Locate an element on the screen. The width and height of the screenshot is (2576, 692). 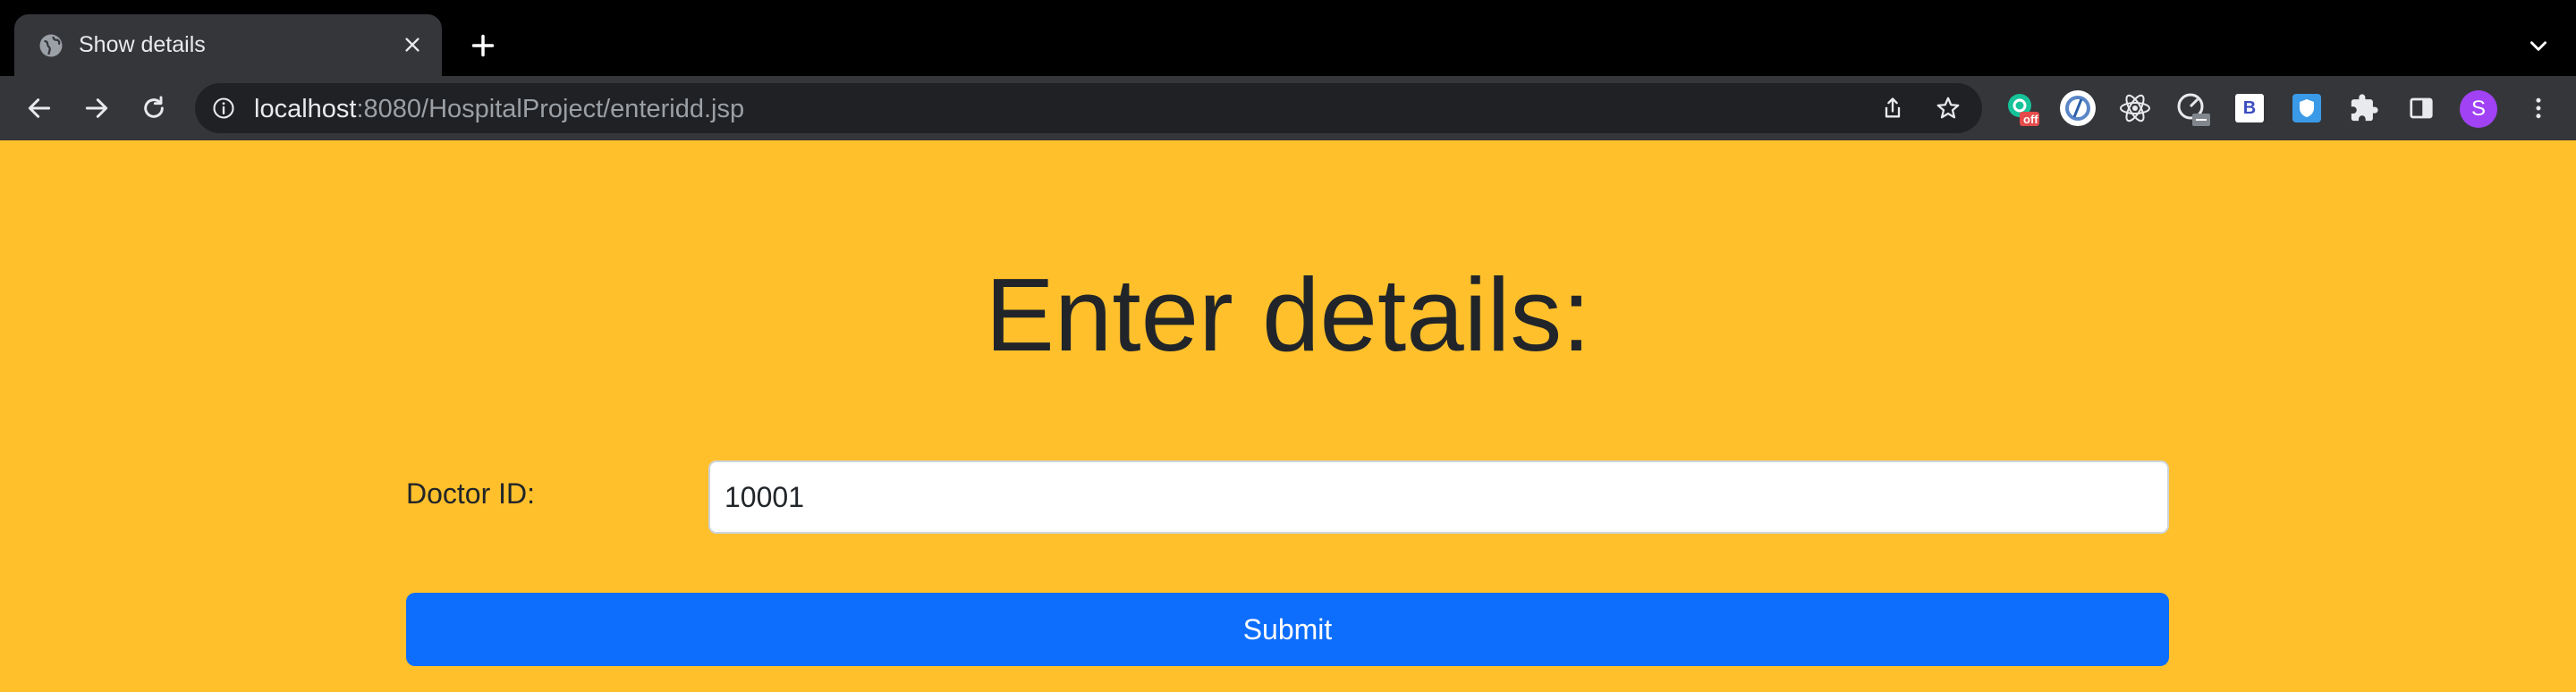
share-icon is located at coordinates (1892, 108).